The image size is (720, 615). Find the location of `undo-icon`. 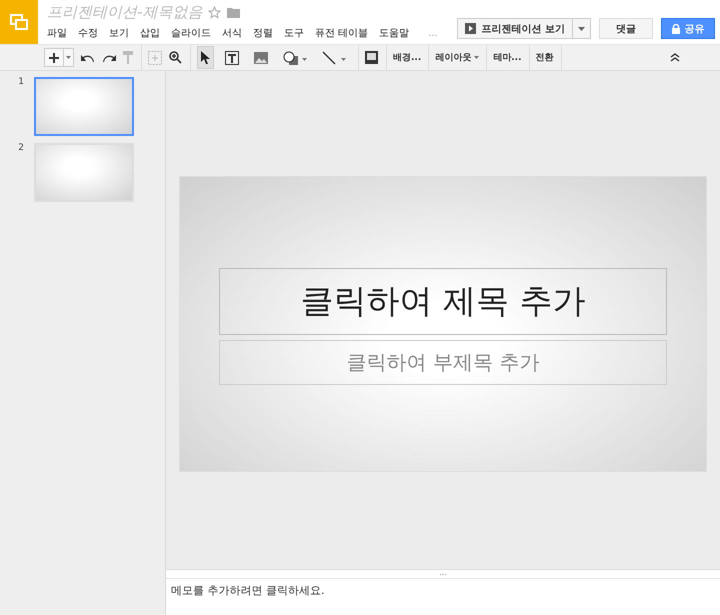

undo-icon is located at coordinates (88, 57).